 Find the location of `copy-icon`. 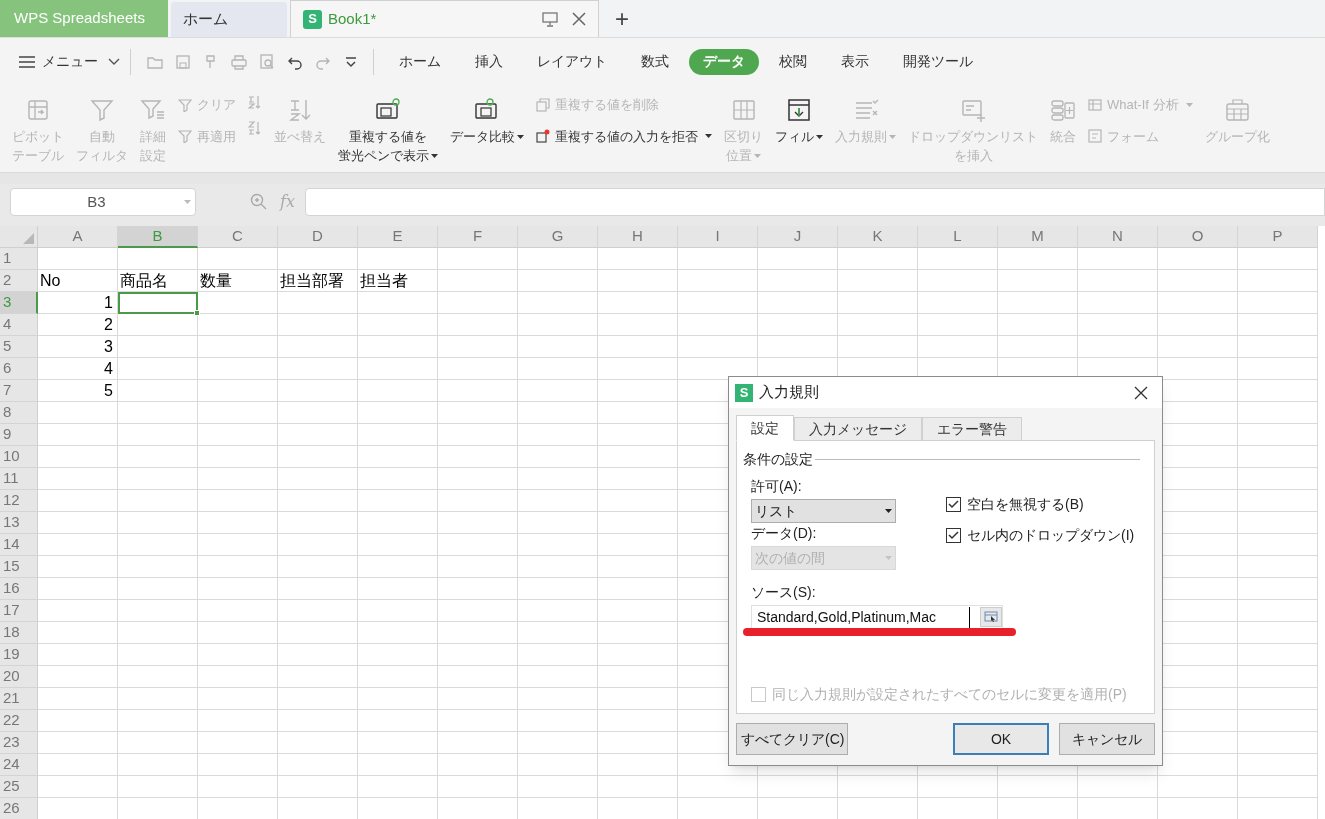

copy-icon is located at coordinates (543, 104).